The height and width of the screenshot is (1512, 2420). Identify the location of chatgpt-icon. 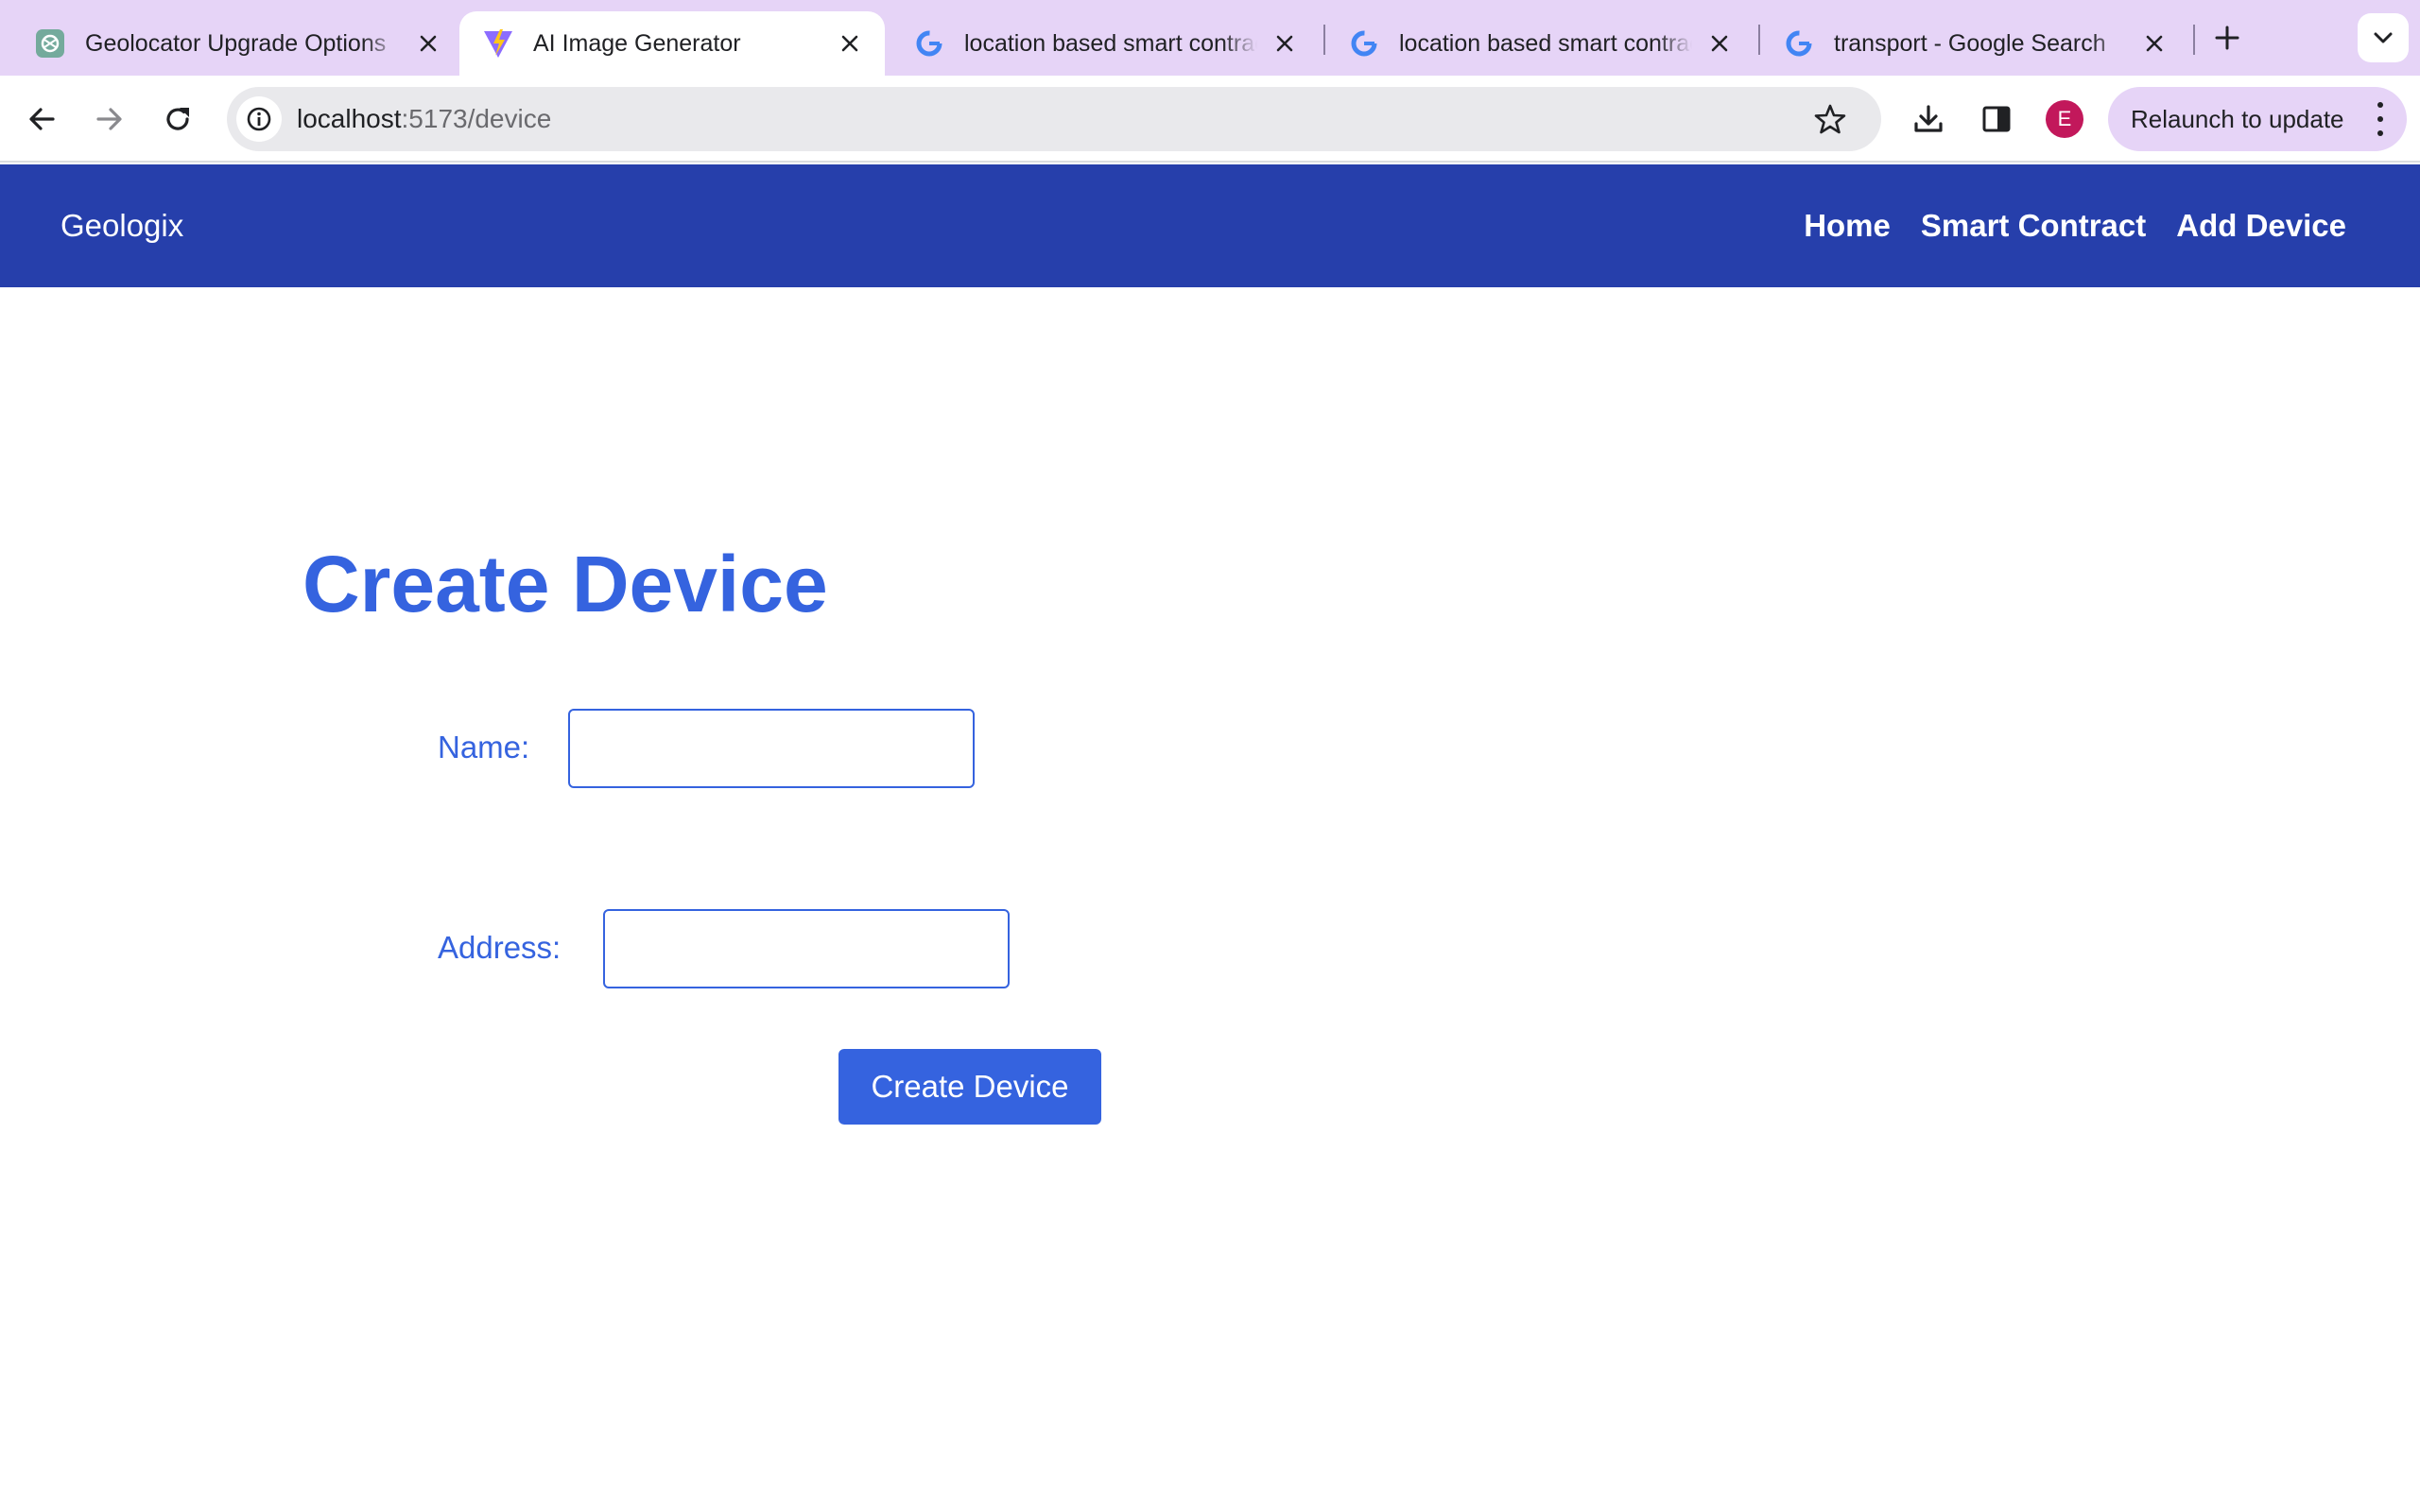
(50, 43).